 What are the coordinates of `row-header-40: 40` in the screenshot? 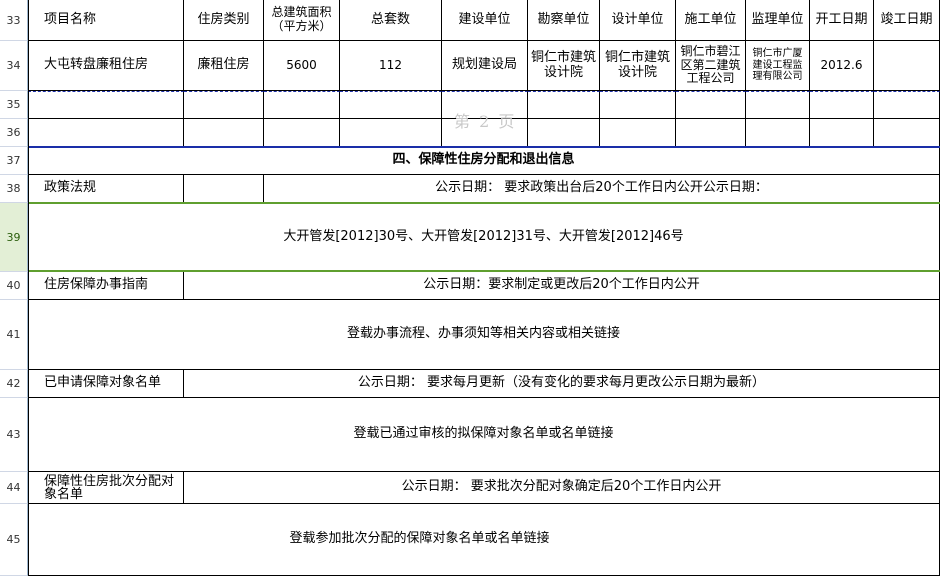 It's located at (14, 286).